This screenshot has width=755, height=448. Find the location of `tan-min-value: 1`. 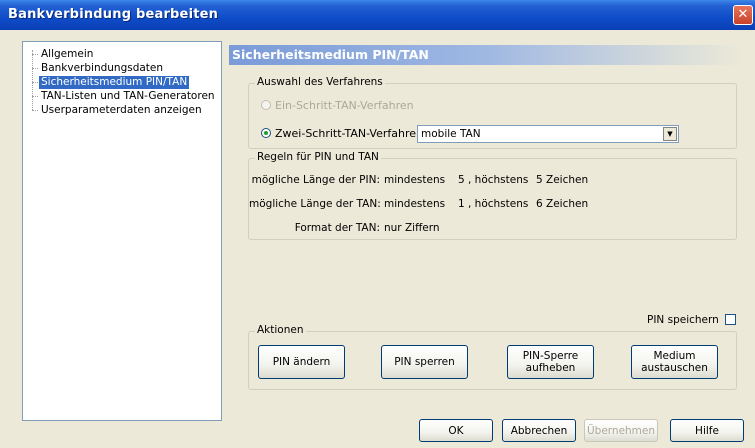

tan-min-value: 1 is located at coordinates (461, 204).